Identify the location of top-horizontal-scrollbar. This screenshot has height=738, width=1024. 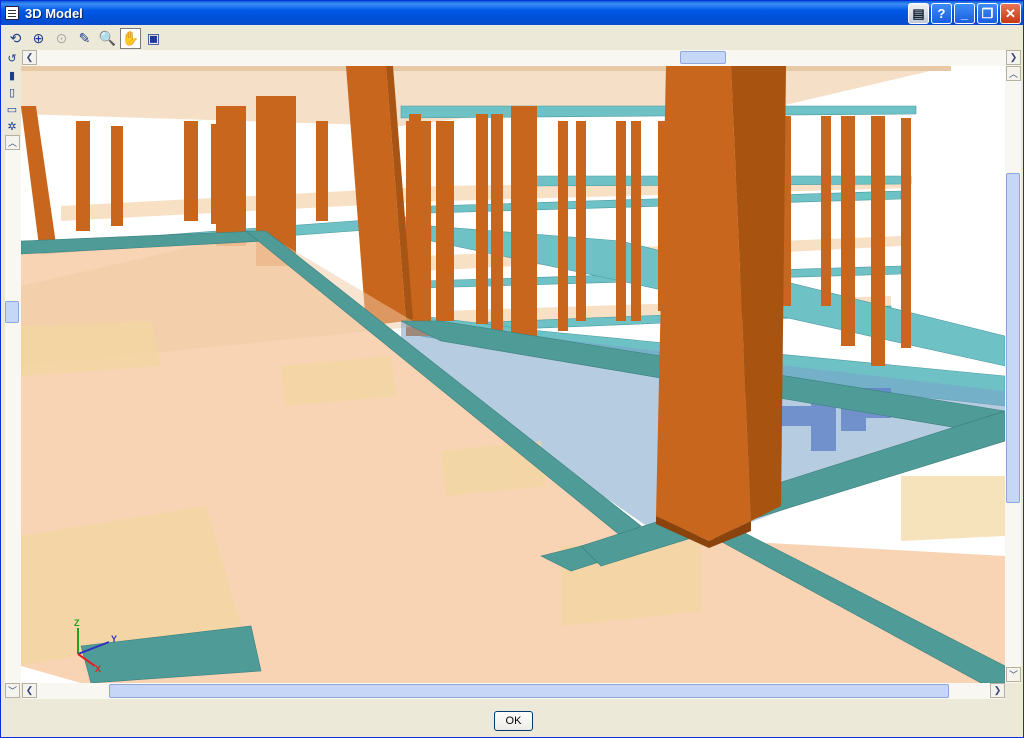
(521, 58).